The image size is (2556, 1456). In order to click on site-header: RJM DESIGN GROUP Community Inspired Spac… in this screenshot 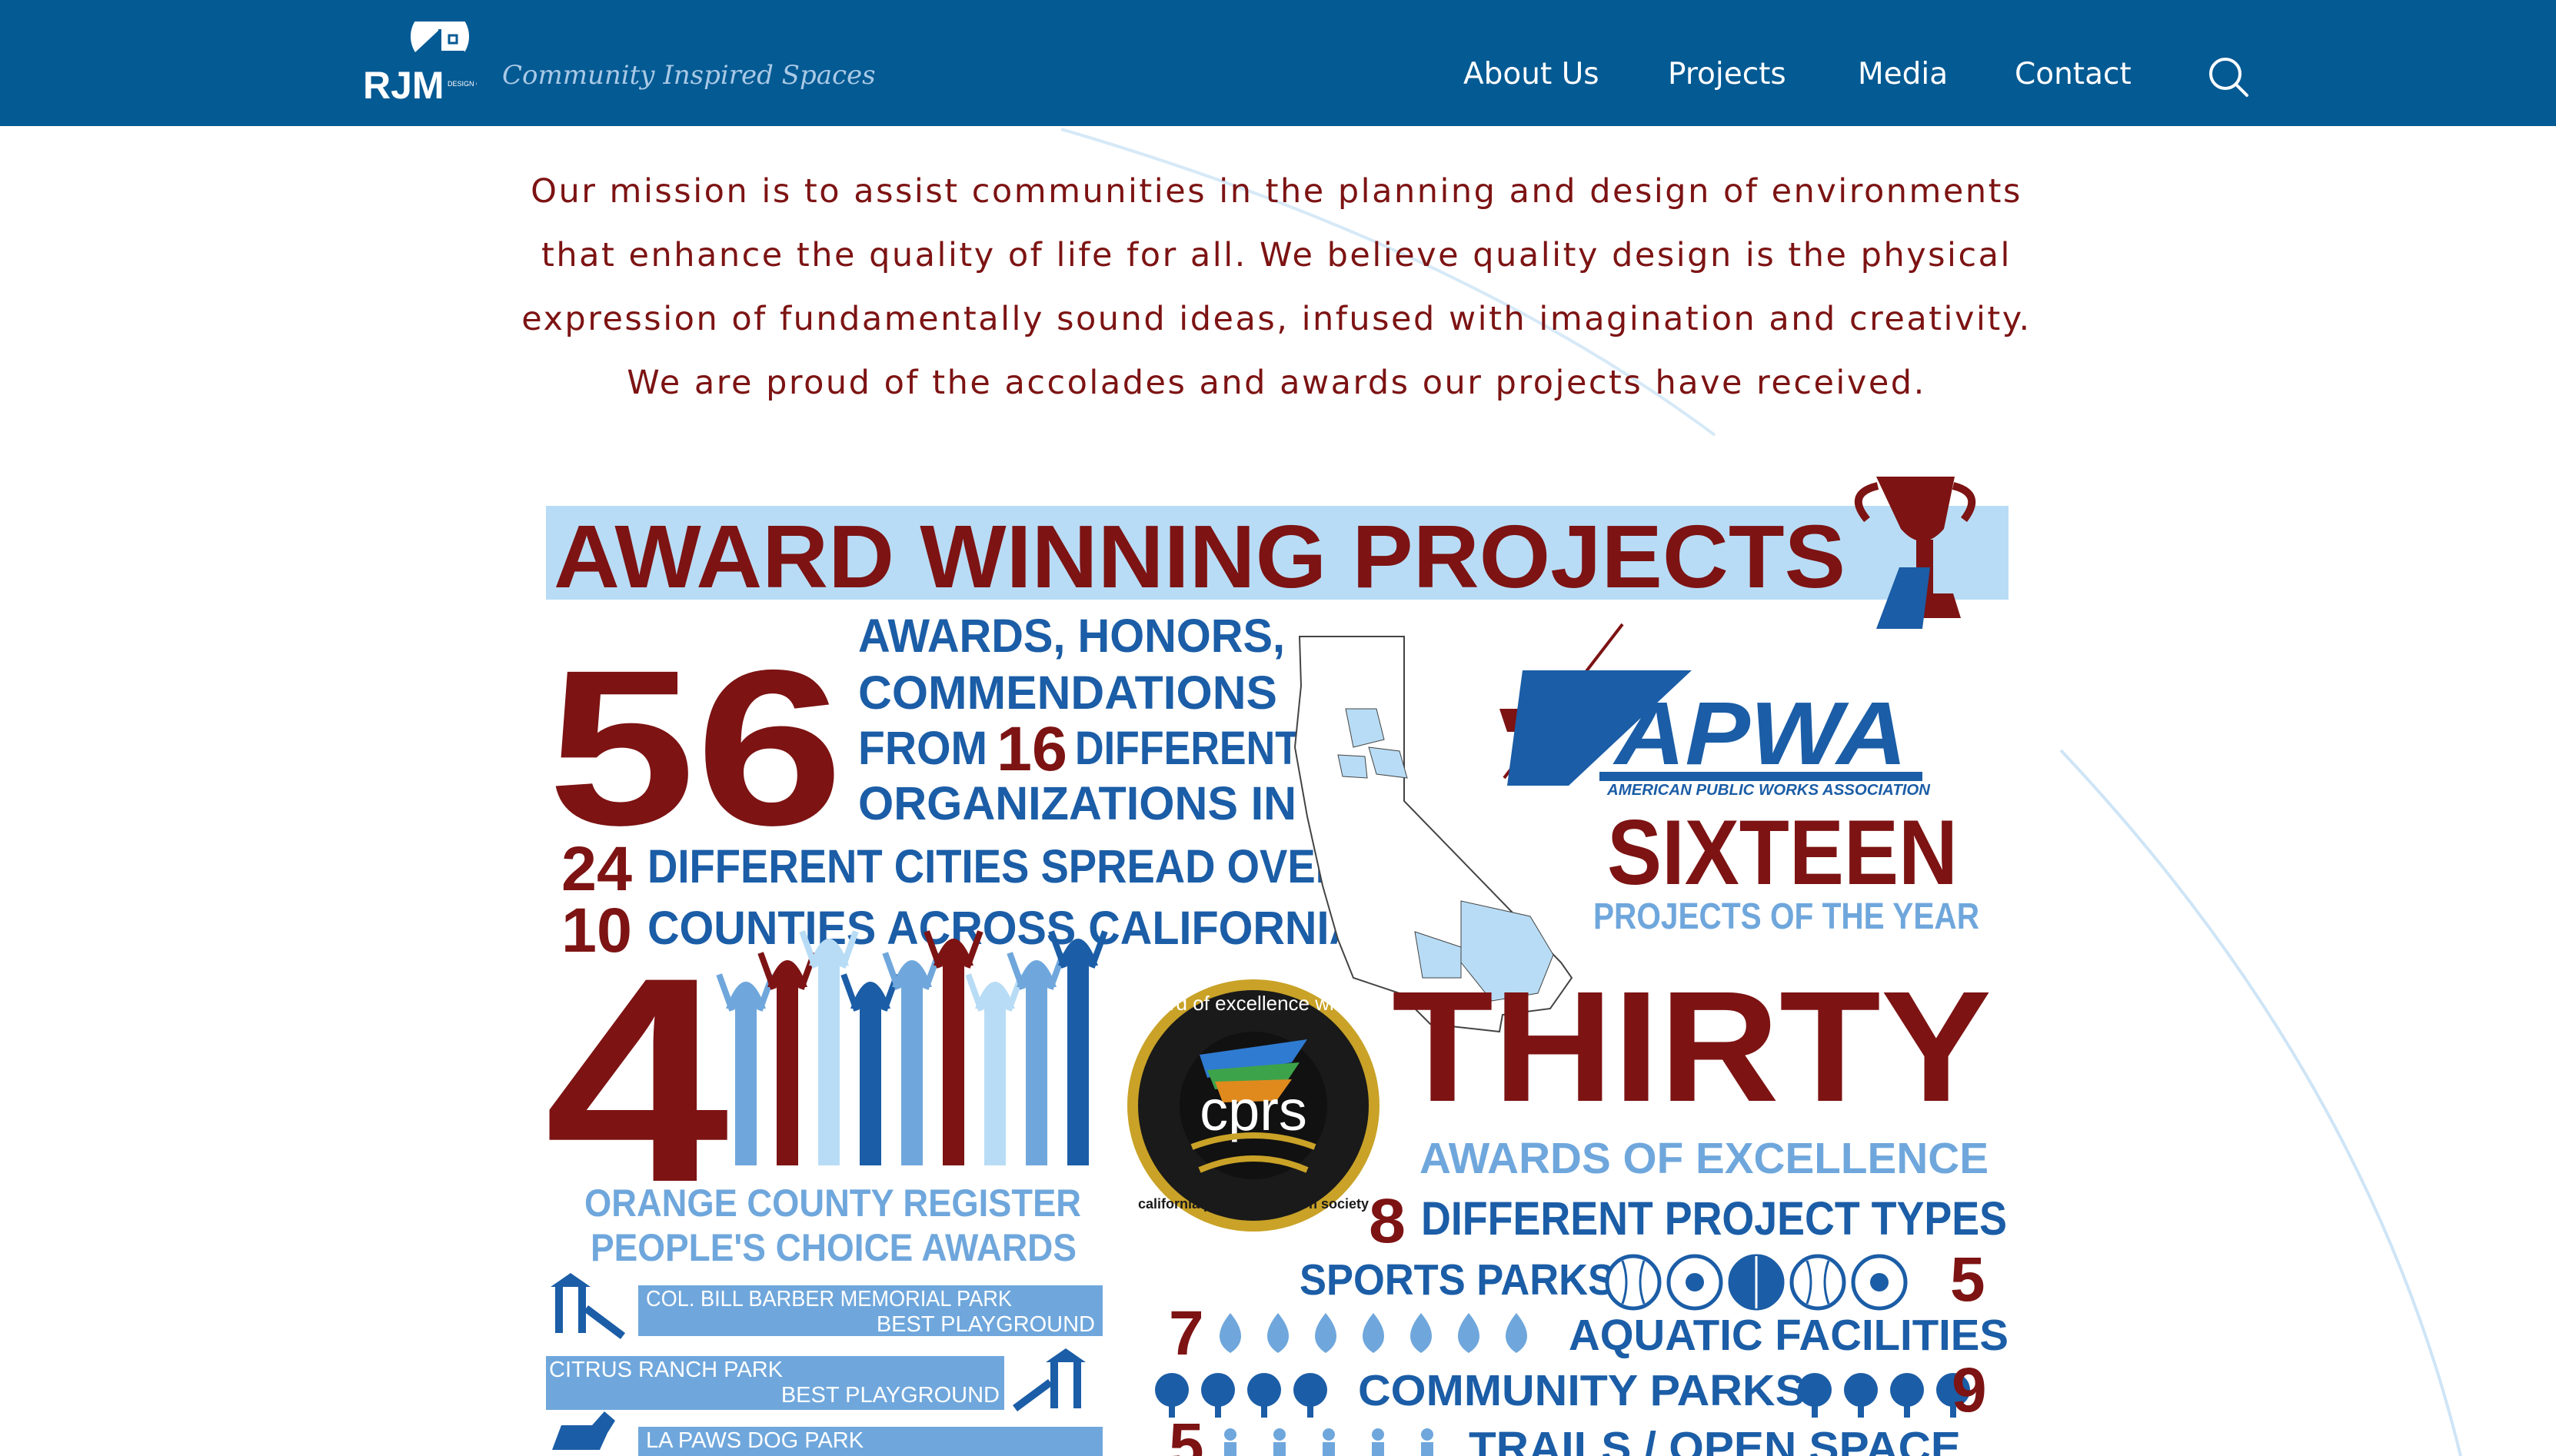, I will do `click(1278, 63)`.